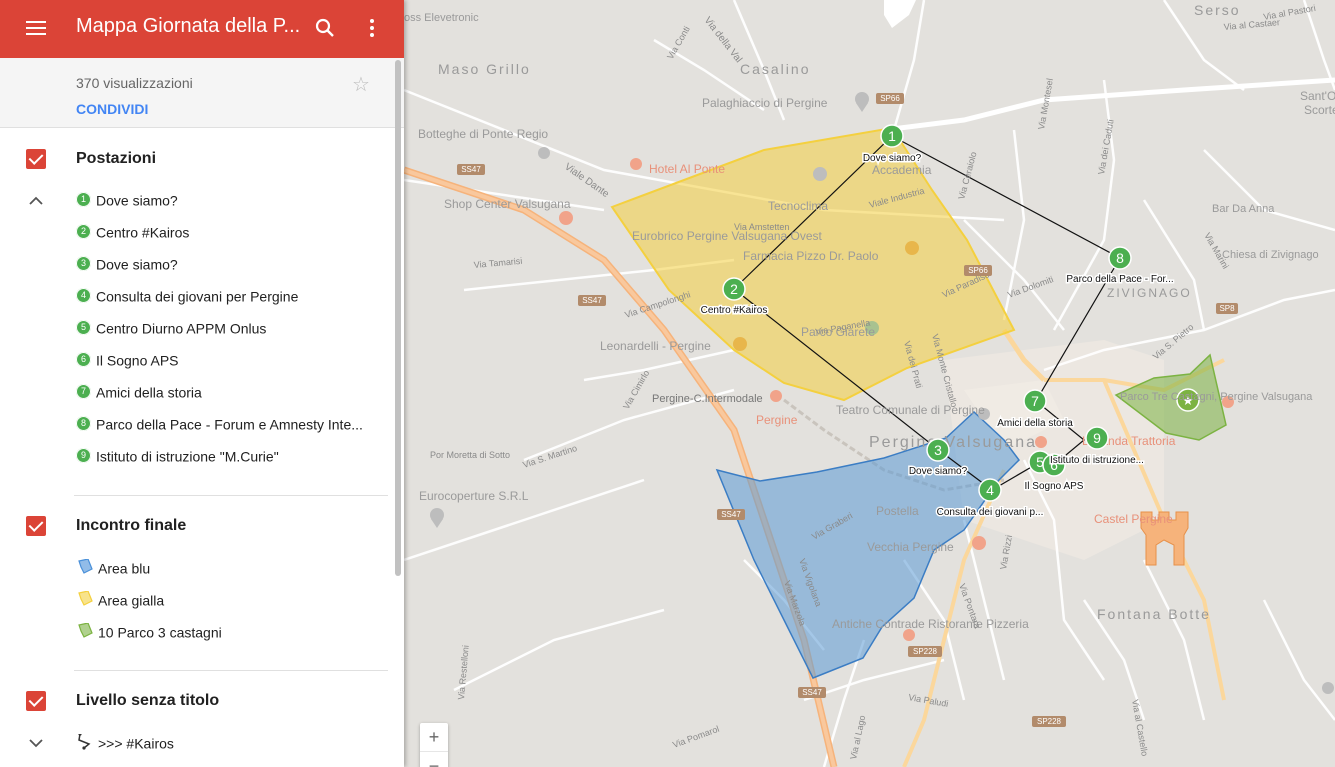 Image resolution: width=1335 pixels, height=767 pixels. What do you see at coordinates (134, 83) in the screenshot?
I see `views-count: 370 visualizzazioni` at bounding box center [134, 83].